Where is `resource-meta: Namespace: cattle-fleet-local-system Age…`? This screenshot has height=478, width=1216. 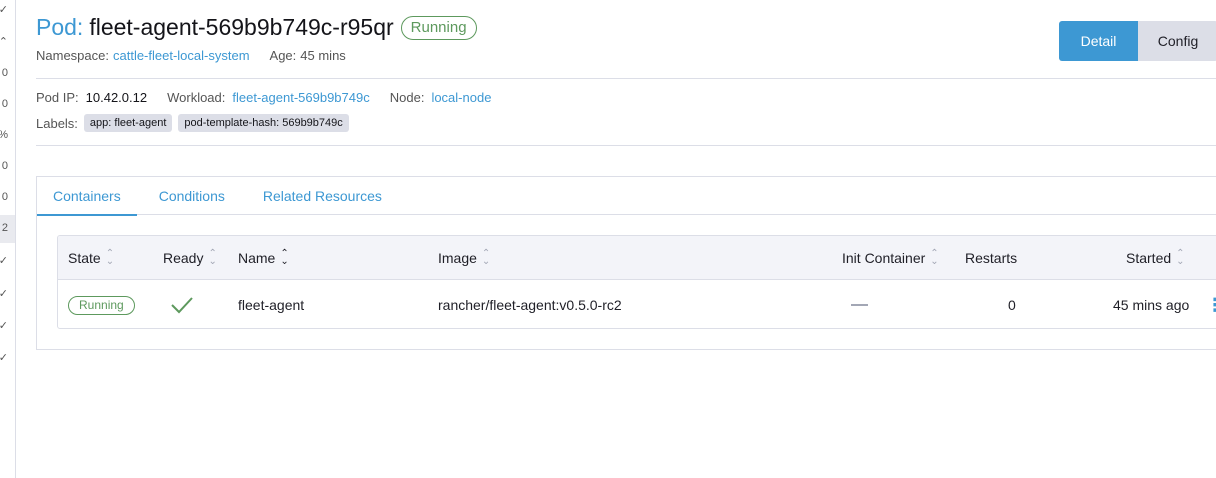
resource-meta: Namespace: cattle-fleet-local-system Age… is located at coordinates (191, 55).